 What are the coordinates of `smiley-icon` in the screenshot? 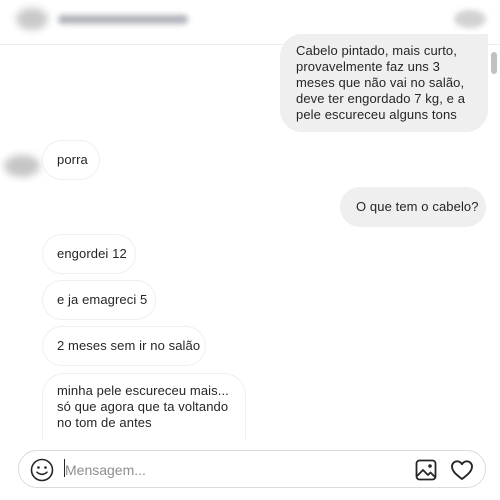 It's located at (42, 470).